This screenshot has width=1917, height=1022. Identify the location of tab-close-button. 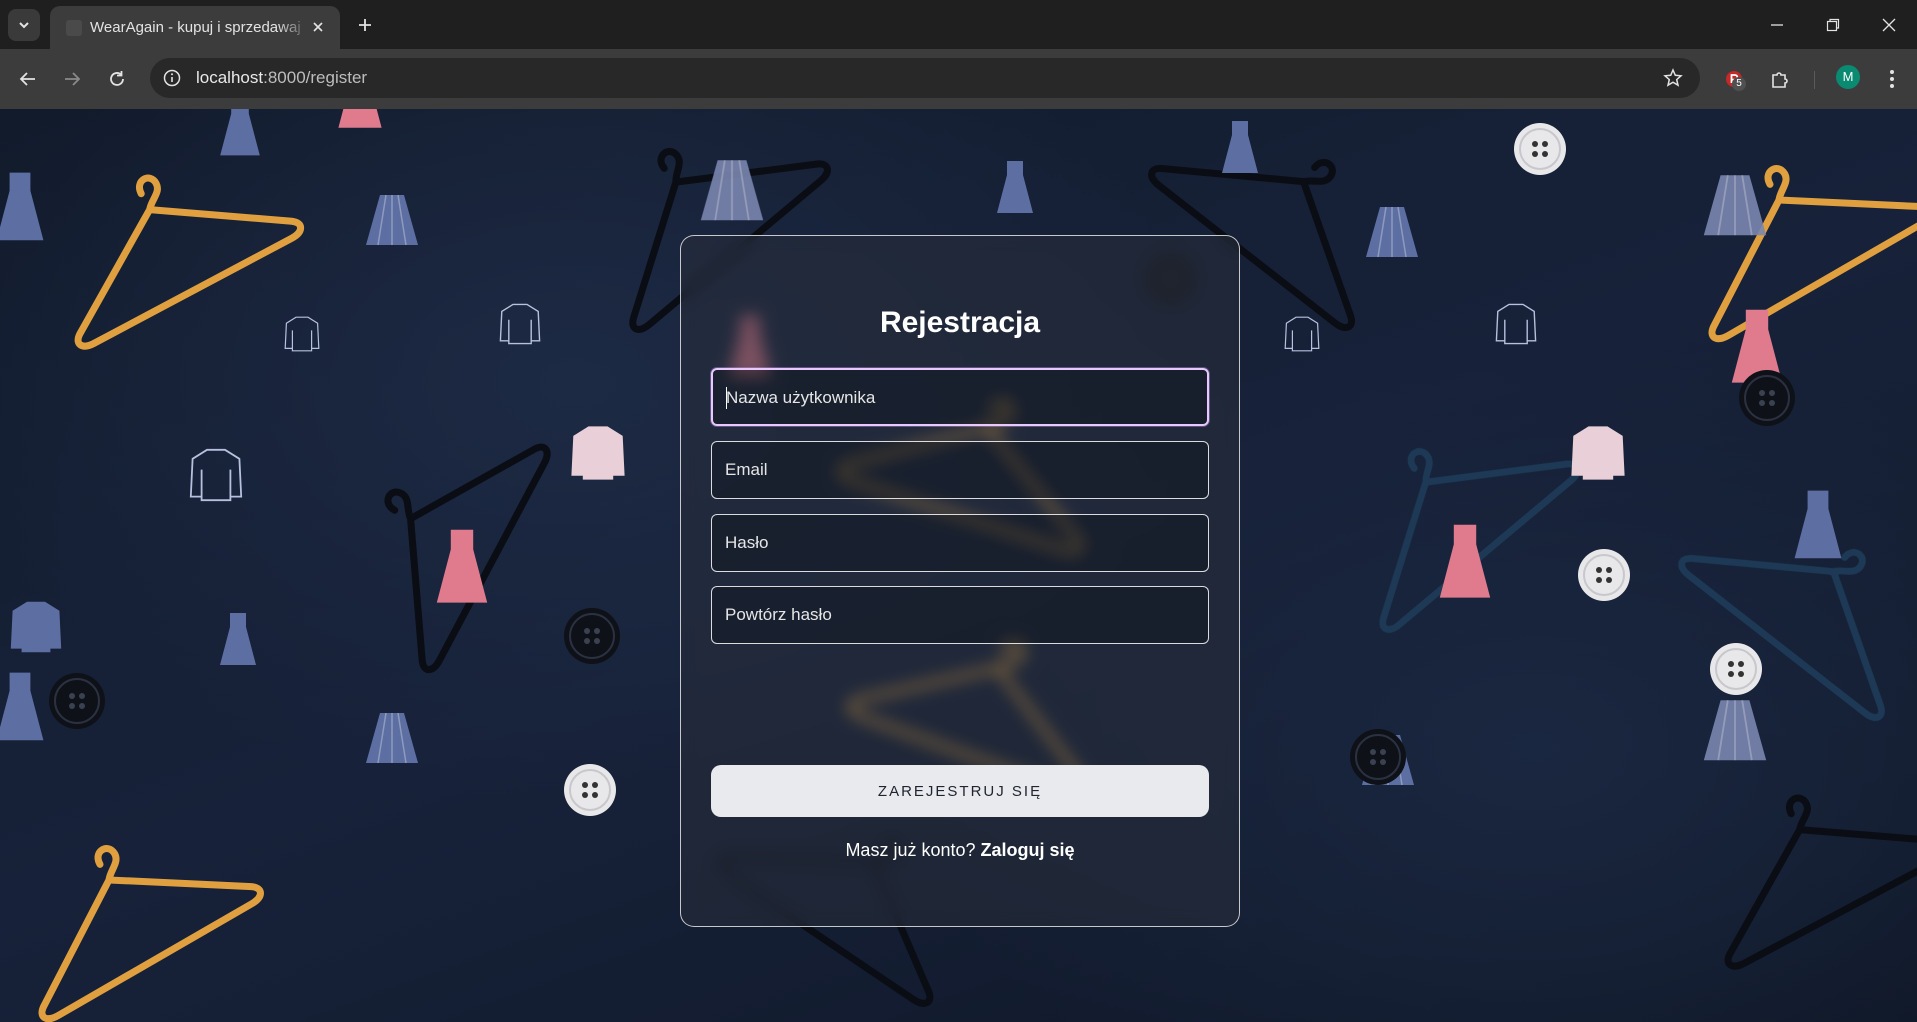
(318, 27).